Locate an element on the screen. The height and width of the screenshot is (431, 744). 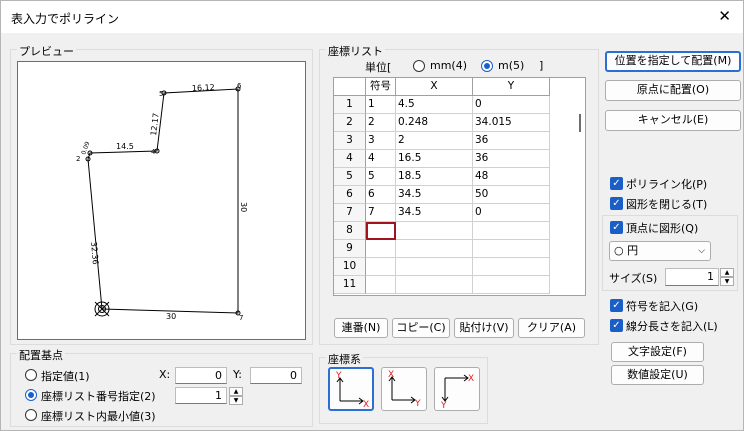
unit-prefix: 単位[ is located at coordinates (378, 67).